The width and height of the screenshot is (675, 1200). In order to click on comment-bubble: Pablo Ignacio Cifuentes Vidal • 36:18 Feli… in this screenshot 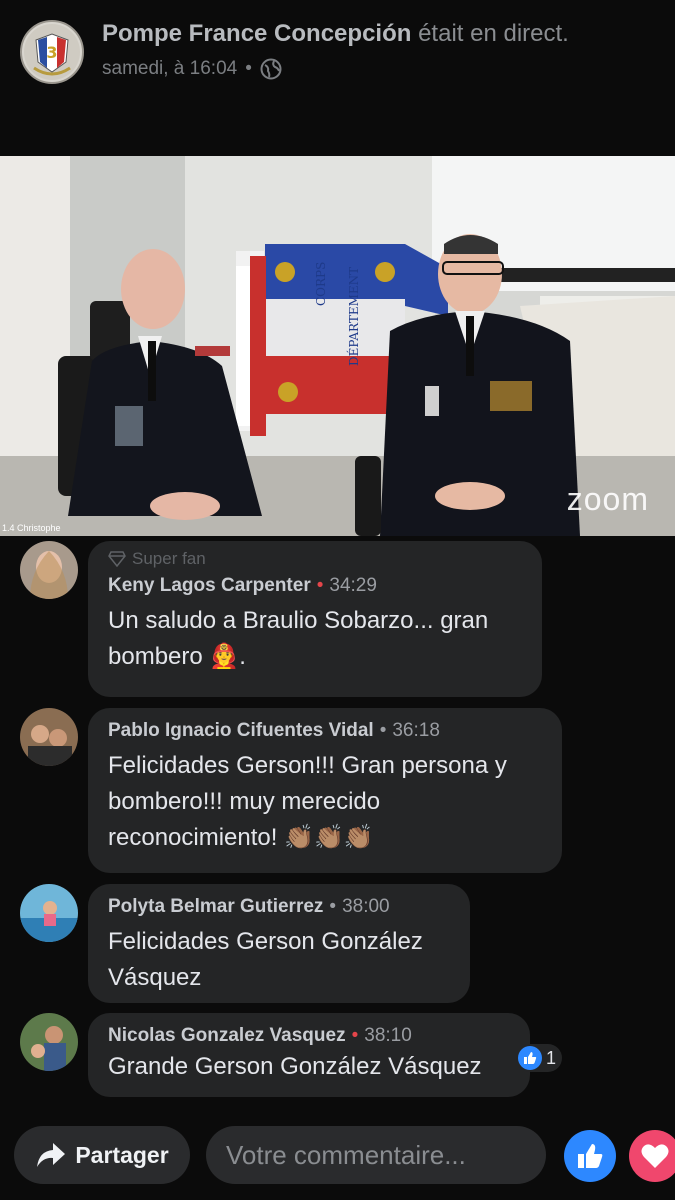, I will do `click(325, 790)`.